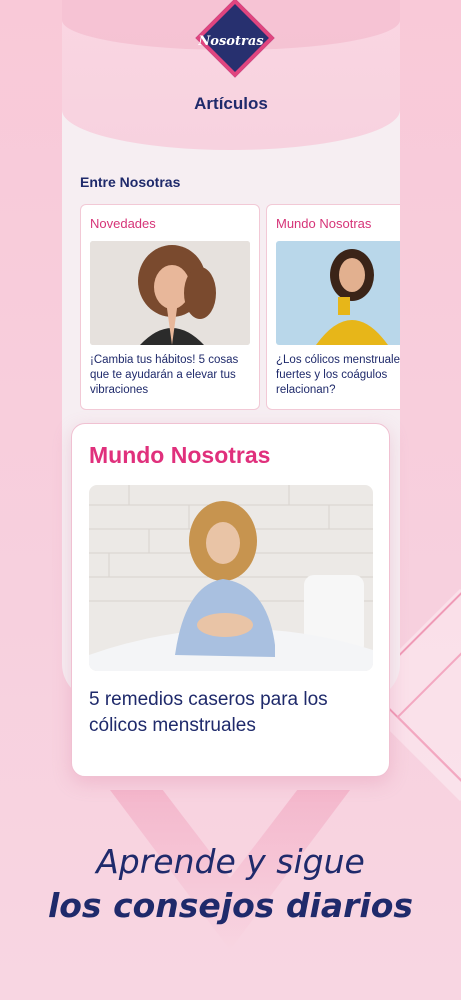 Image resolution: width=461 pixels, height=1000 pixels. What do you see at coordinates (230, 884) in the screenshot?
I see `tagline: Aprende y sigue los consejos diarios` at bounding box center [230, 884].